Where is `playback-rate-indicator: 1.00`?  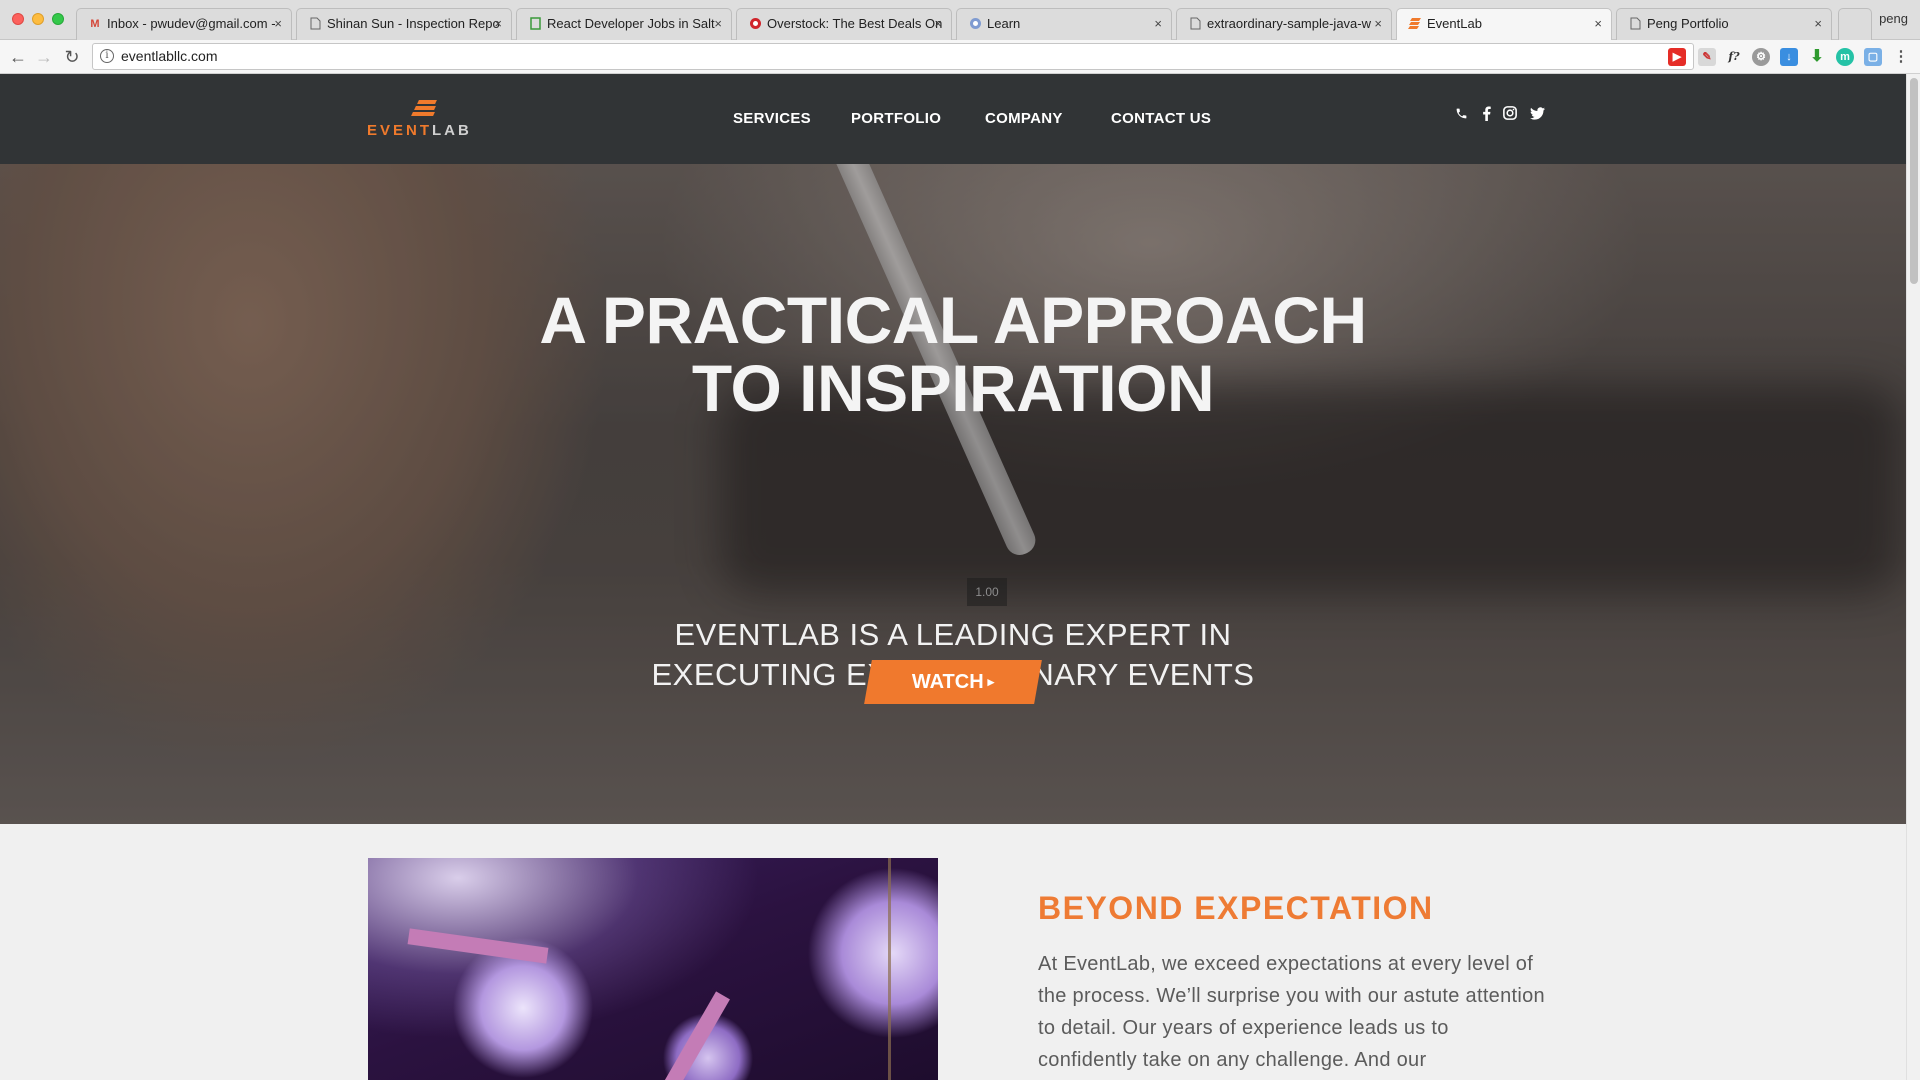
playback-rate-indicator: 1.00 is located at coordinates (987, 592).